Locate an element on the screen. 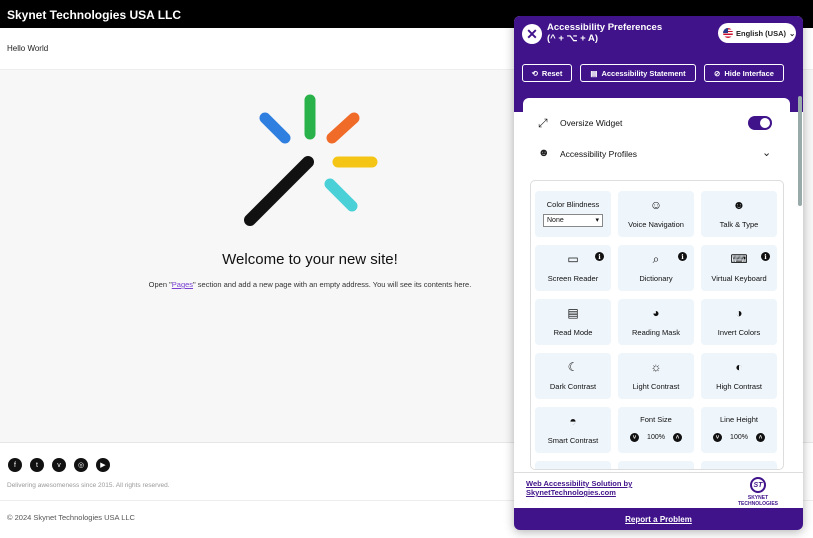 The height and width of the screenshot is (538, 813). reset-button: ⟲ Reset is located at coordinates (547, 73).